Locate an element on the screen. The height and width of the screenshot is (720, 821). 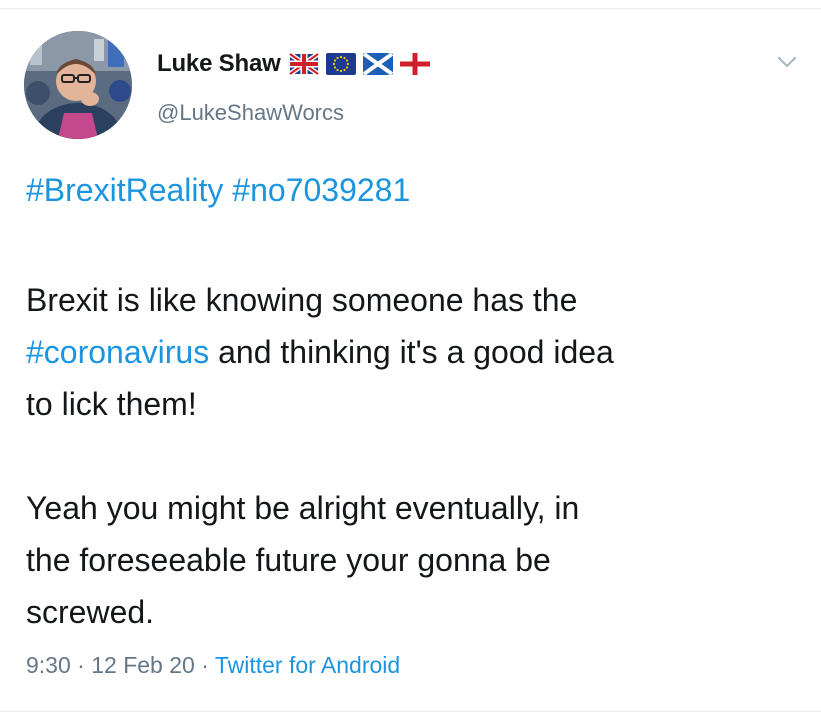
display-name: Luke Shaw is located at coordinates (219, 64).